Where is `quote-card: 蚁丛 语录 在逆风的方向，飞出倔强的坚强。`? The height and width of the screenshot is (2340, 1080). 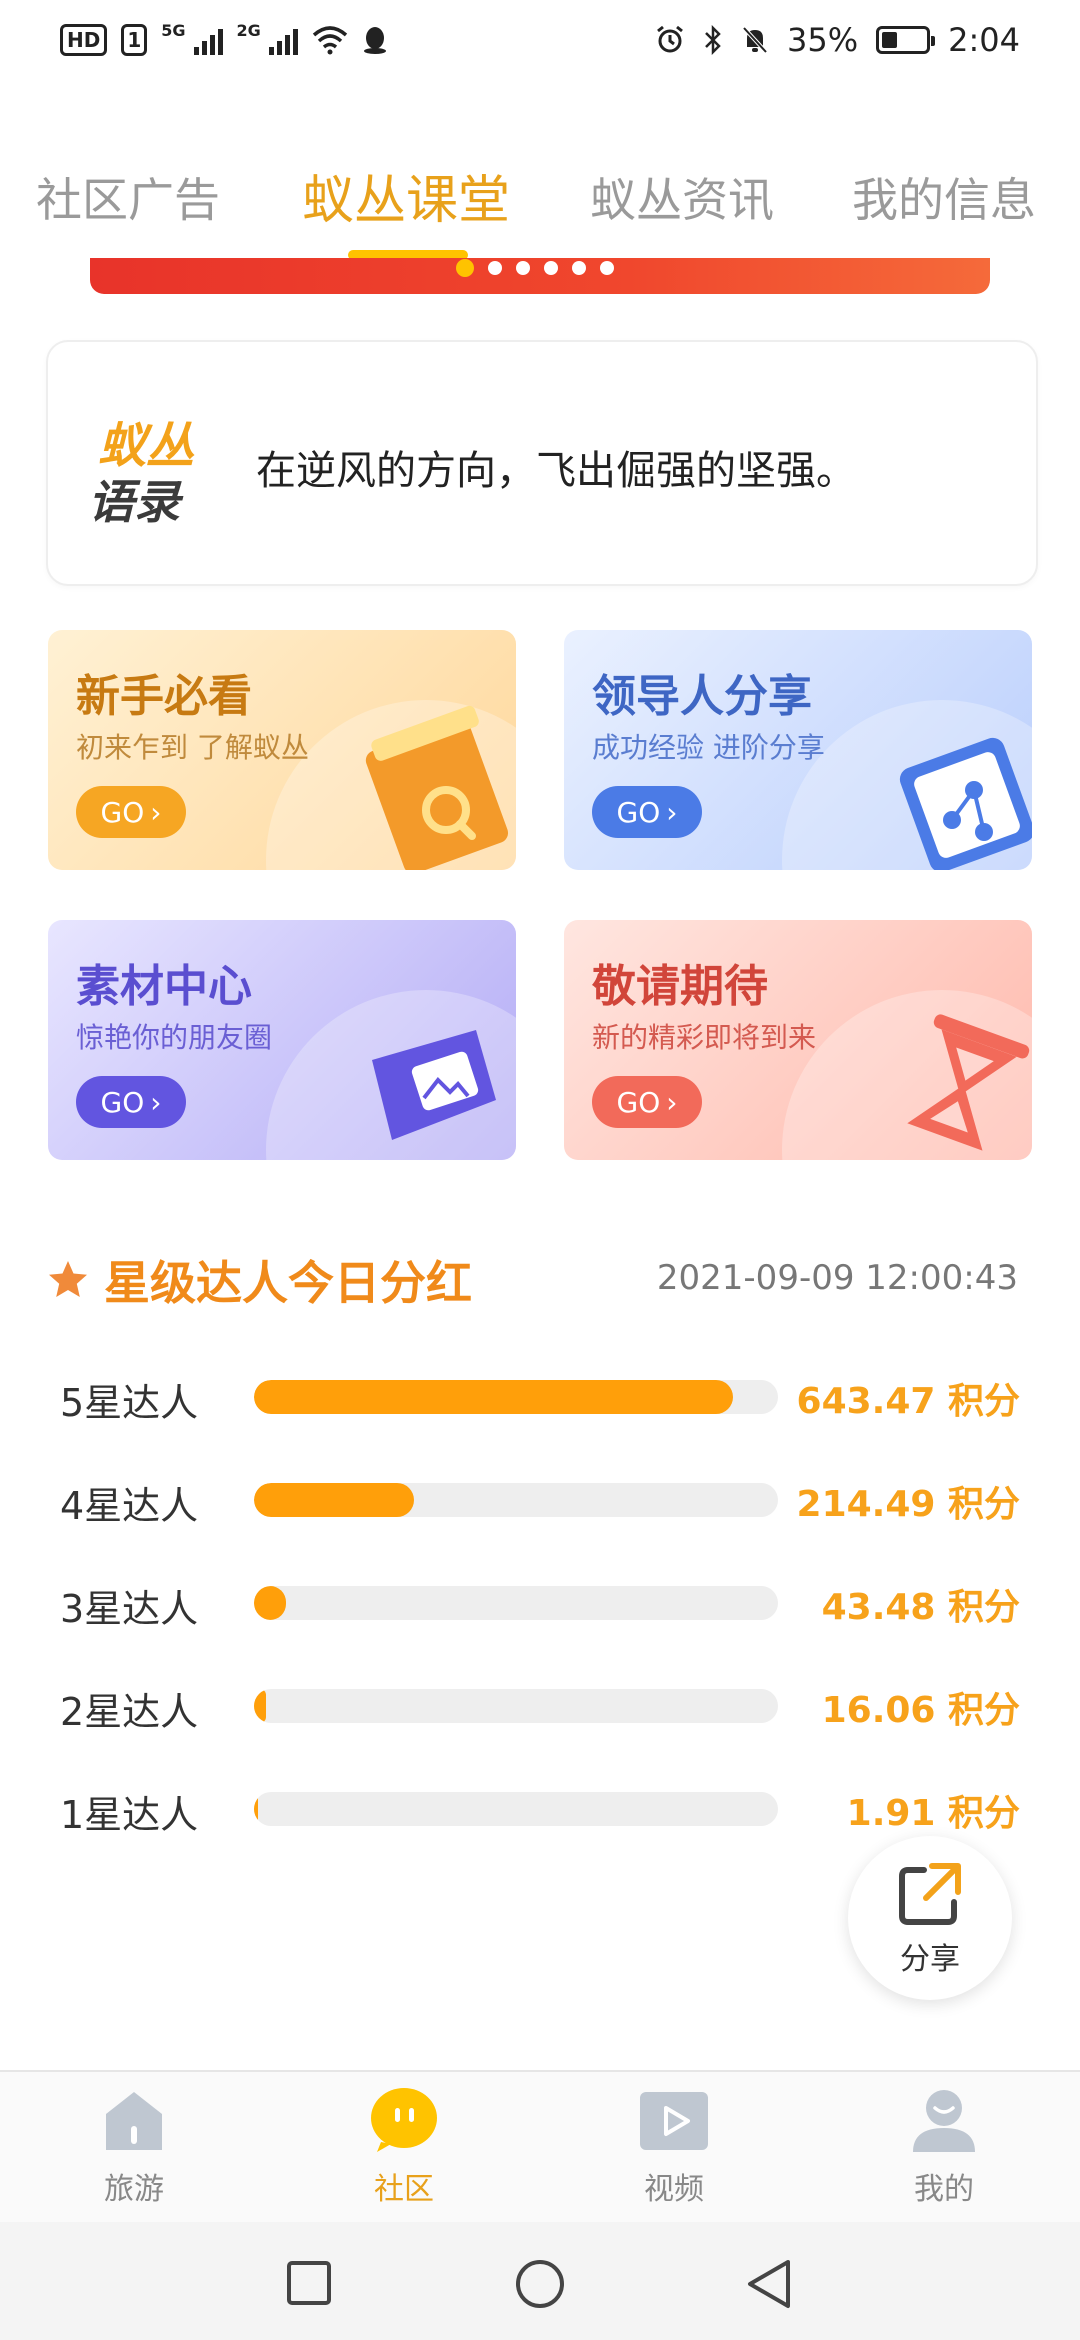
quote-card: 蚁丛 语录 在逆风的方向，飞出倔强的坚强。 is located at coordinates (542, 463).